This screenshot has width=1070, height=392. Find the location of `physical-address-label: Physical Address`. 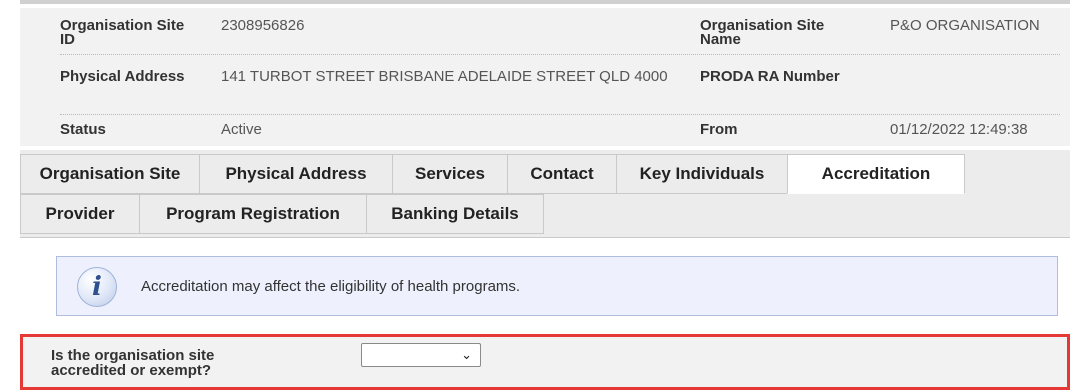

physical-address-label: Physical Address is located at coordinates (122, 76).